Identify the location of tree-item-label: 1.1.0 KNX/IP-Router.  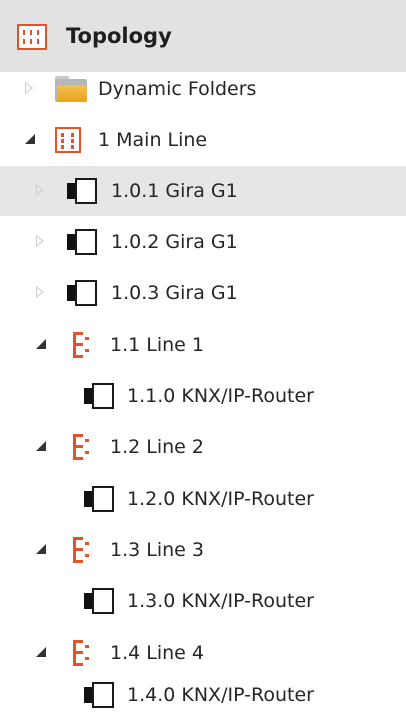
(220, 396).